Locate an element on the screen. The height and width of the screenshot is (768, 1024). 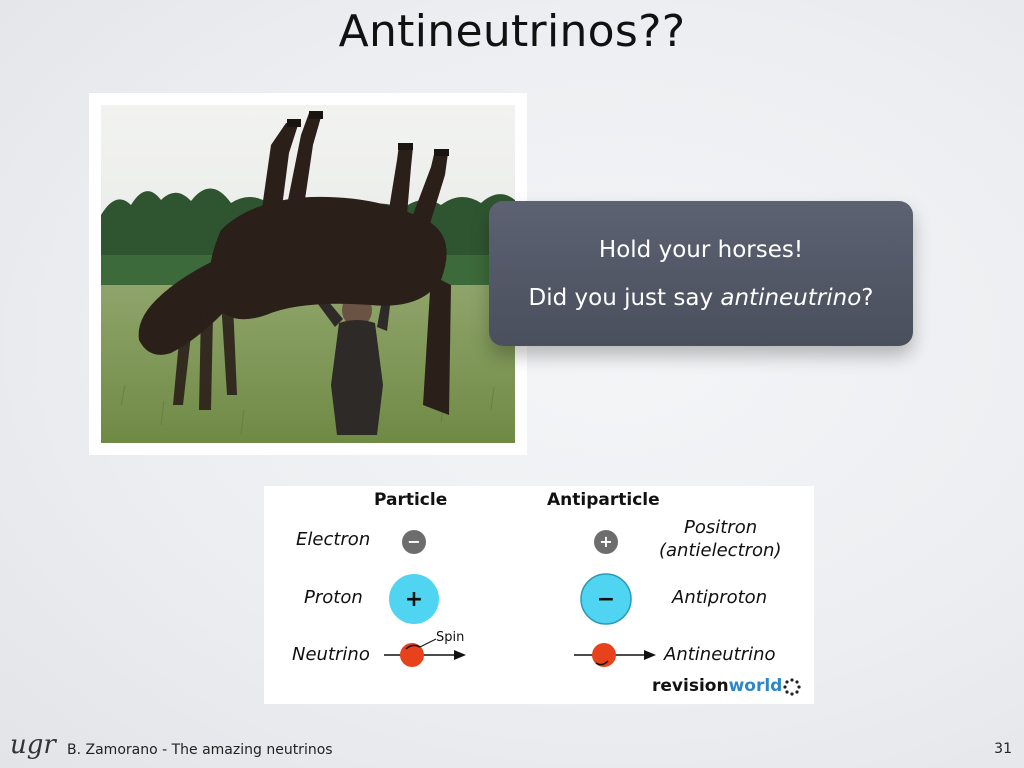
positron-icon: + is located at coordinates (606, 542).